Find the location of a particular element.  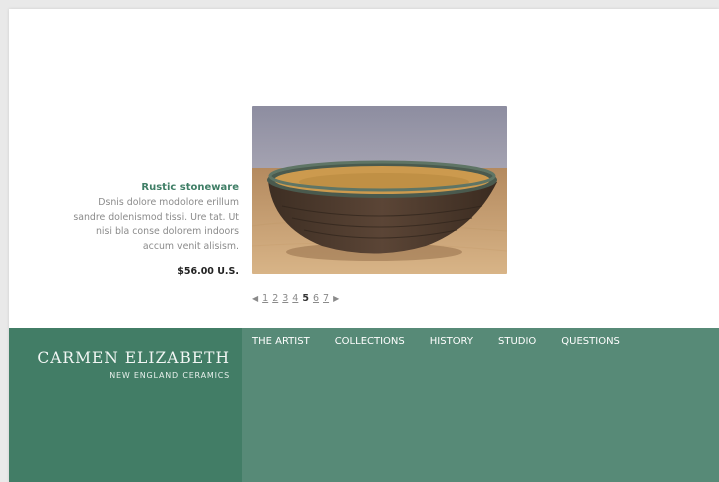

page-link-2: 2 is located at coordinates (275, 298).